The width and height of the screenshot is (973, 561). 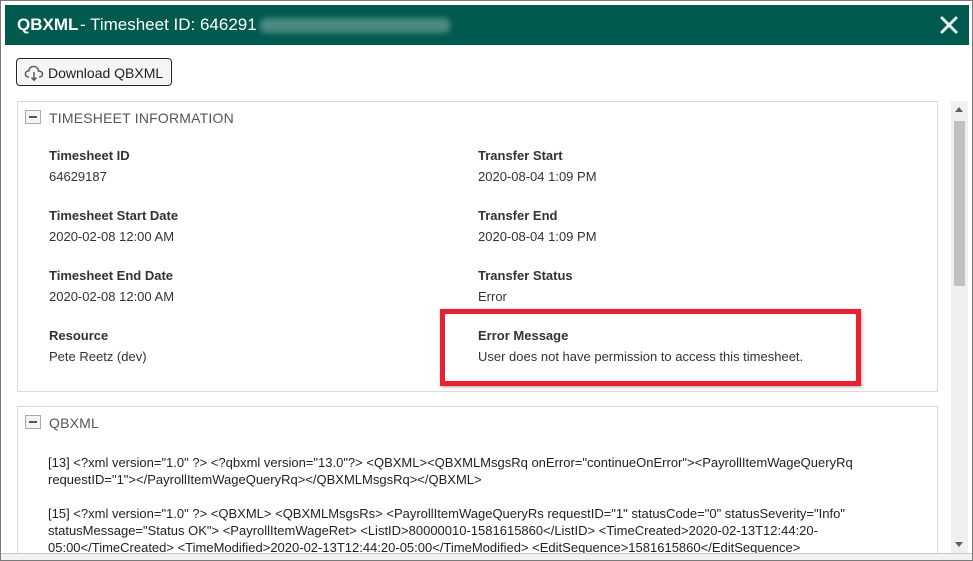 I want to click on qbxml-panel-title: QBXML, so click(x=74, y=423).